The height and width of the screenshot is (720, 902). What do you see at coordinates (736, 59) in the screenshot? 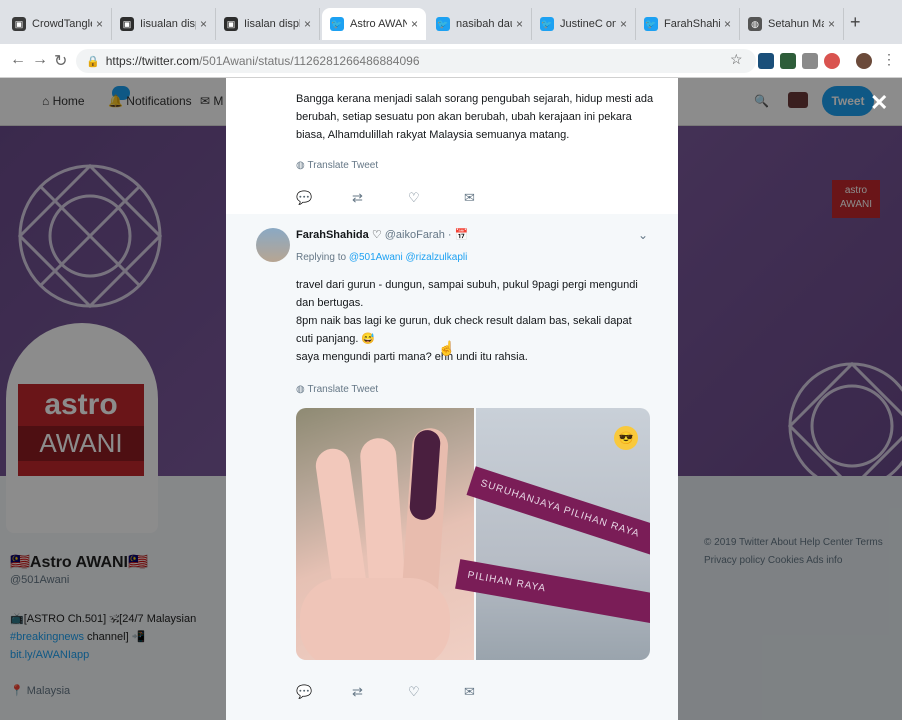
I see `bookmark-star-icon: ☆` at bounding box center [736, 59].